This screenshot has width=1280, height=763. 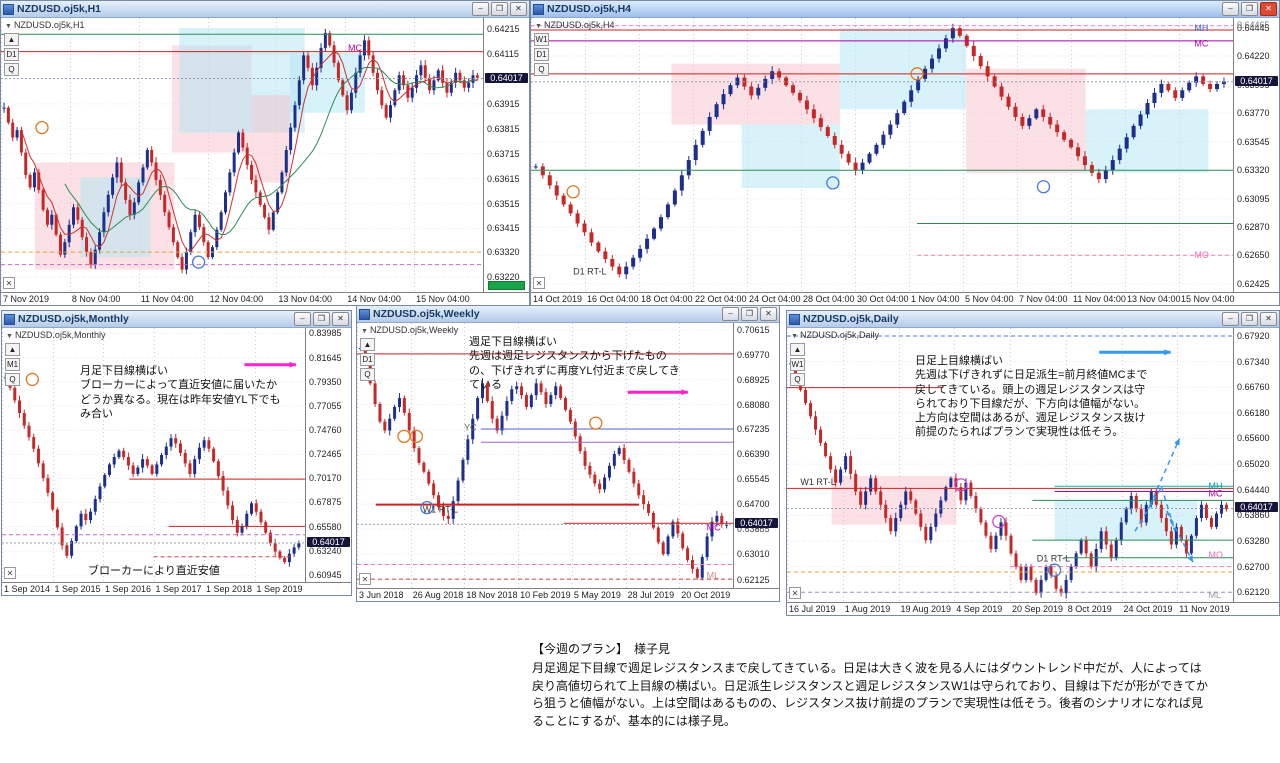 What do you see at coordinates (545, 455) in the screenshot?
I see `price-chart: YC W1 RT-L MC ML` at bounding box center [545, 455].